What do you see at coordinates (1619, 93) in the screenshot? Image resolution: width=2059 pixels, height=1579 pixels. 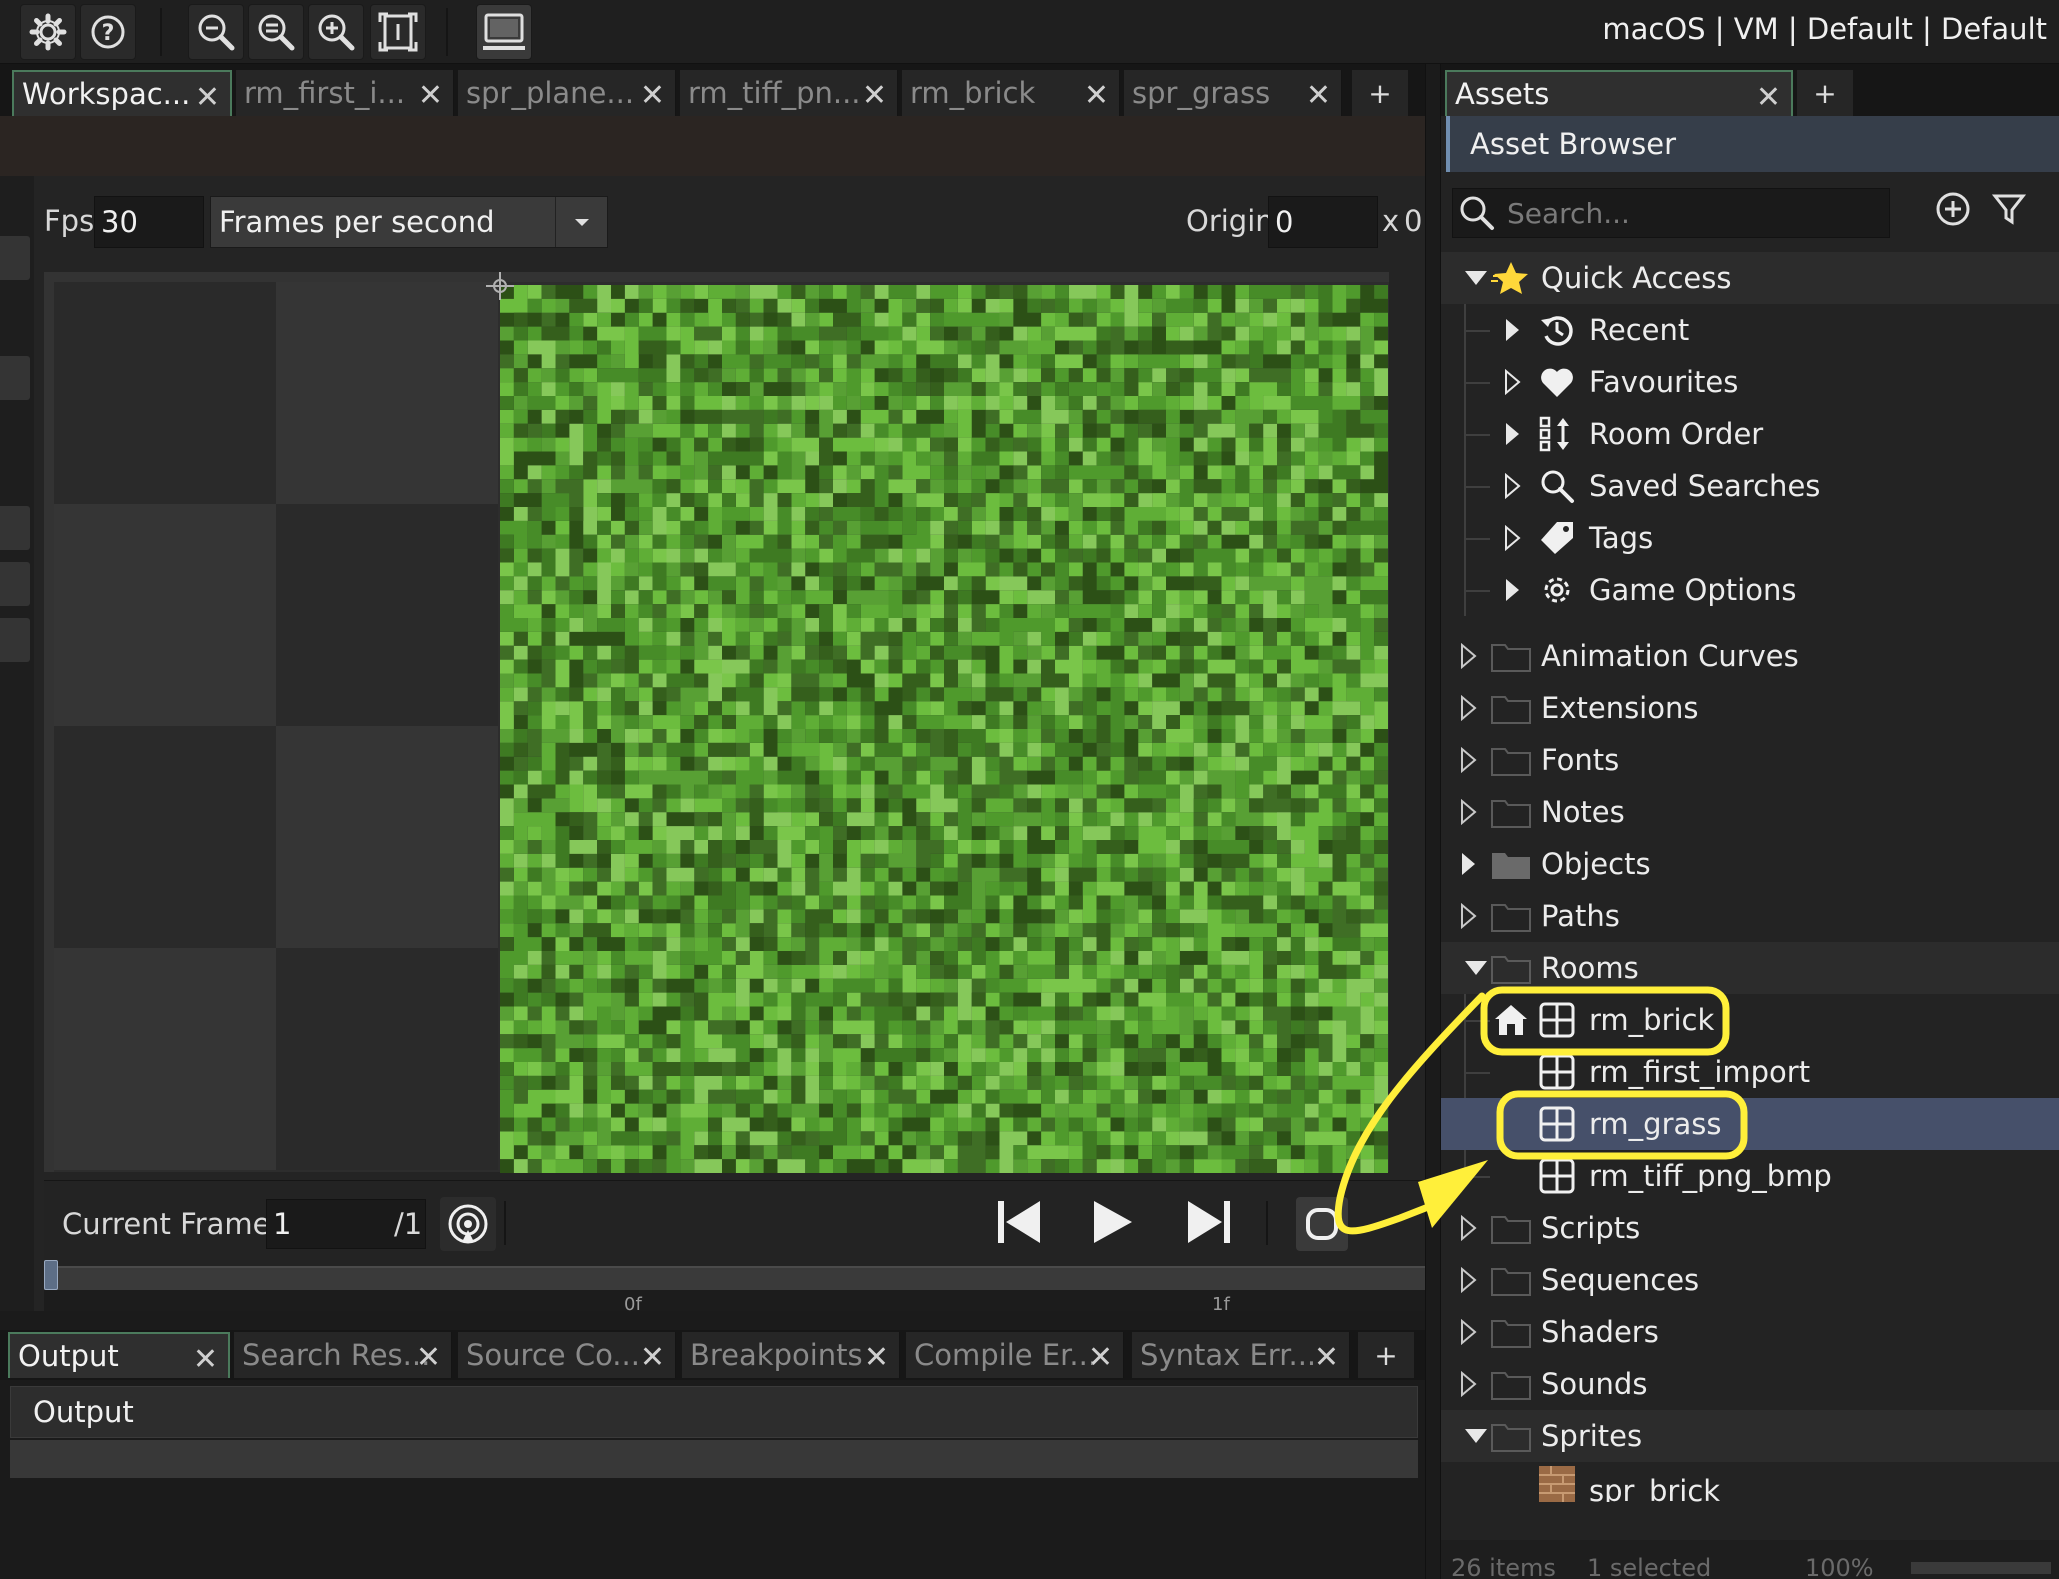 I see `tab-assets: Assets ✕` at bounding box center [1619, 93].